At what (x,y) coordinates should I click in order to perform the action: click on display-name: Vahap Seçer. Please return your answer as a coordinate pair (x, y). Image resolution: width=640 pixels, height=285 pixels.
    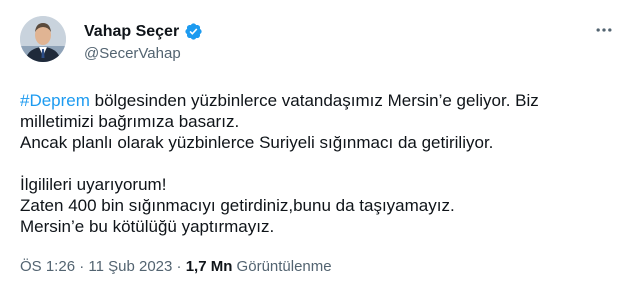
    Looking at the image, I should click on (131, 31).